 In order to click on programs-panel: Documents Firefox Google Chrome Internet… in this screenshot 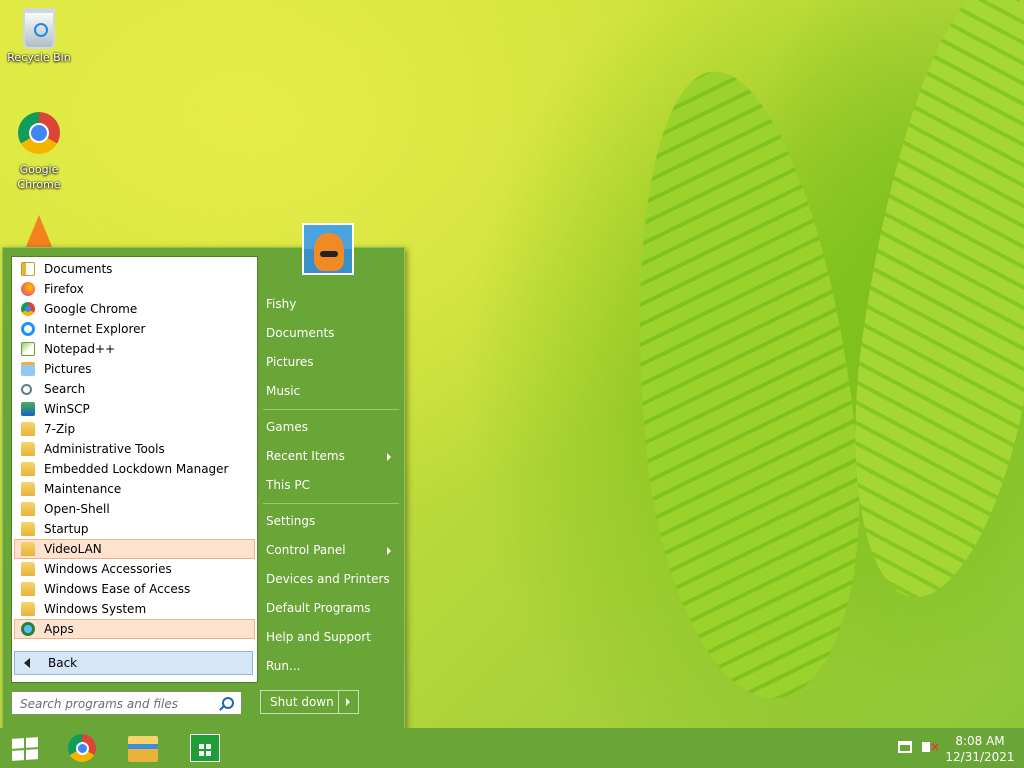, I will do `click(134, 469)`.